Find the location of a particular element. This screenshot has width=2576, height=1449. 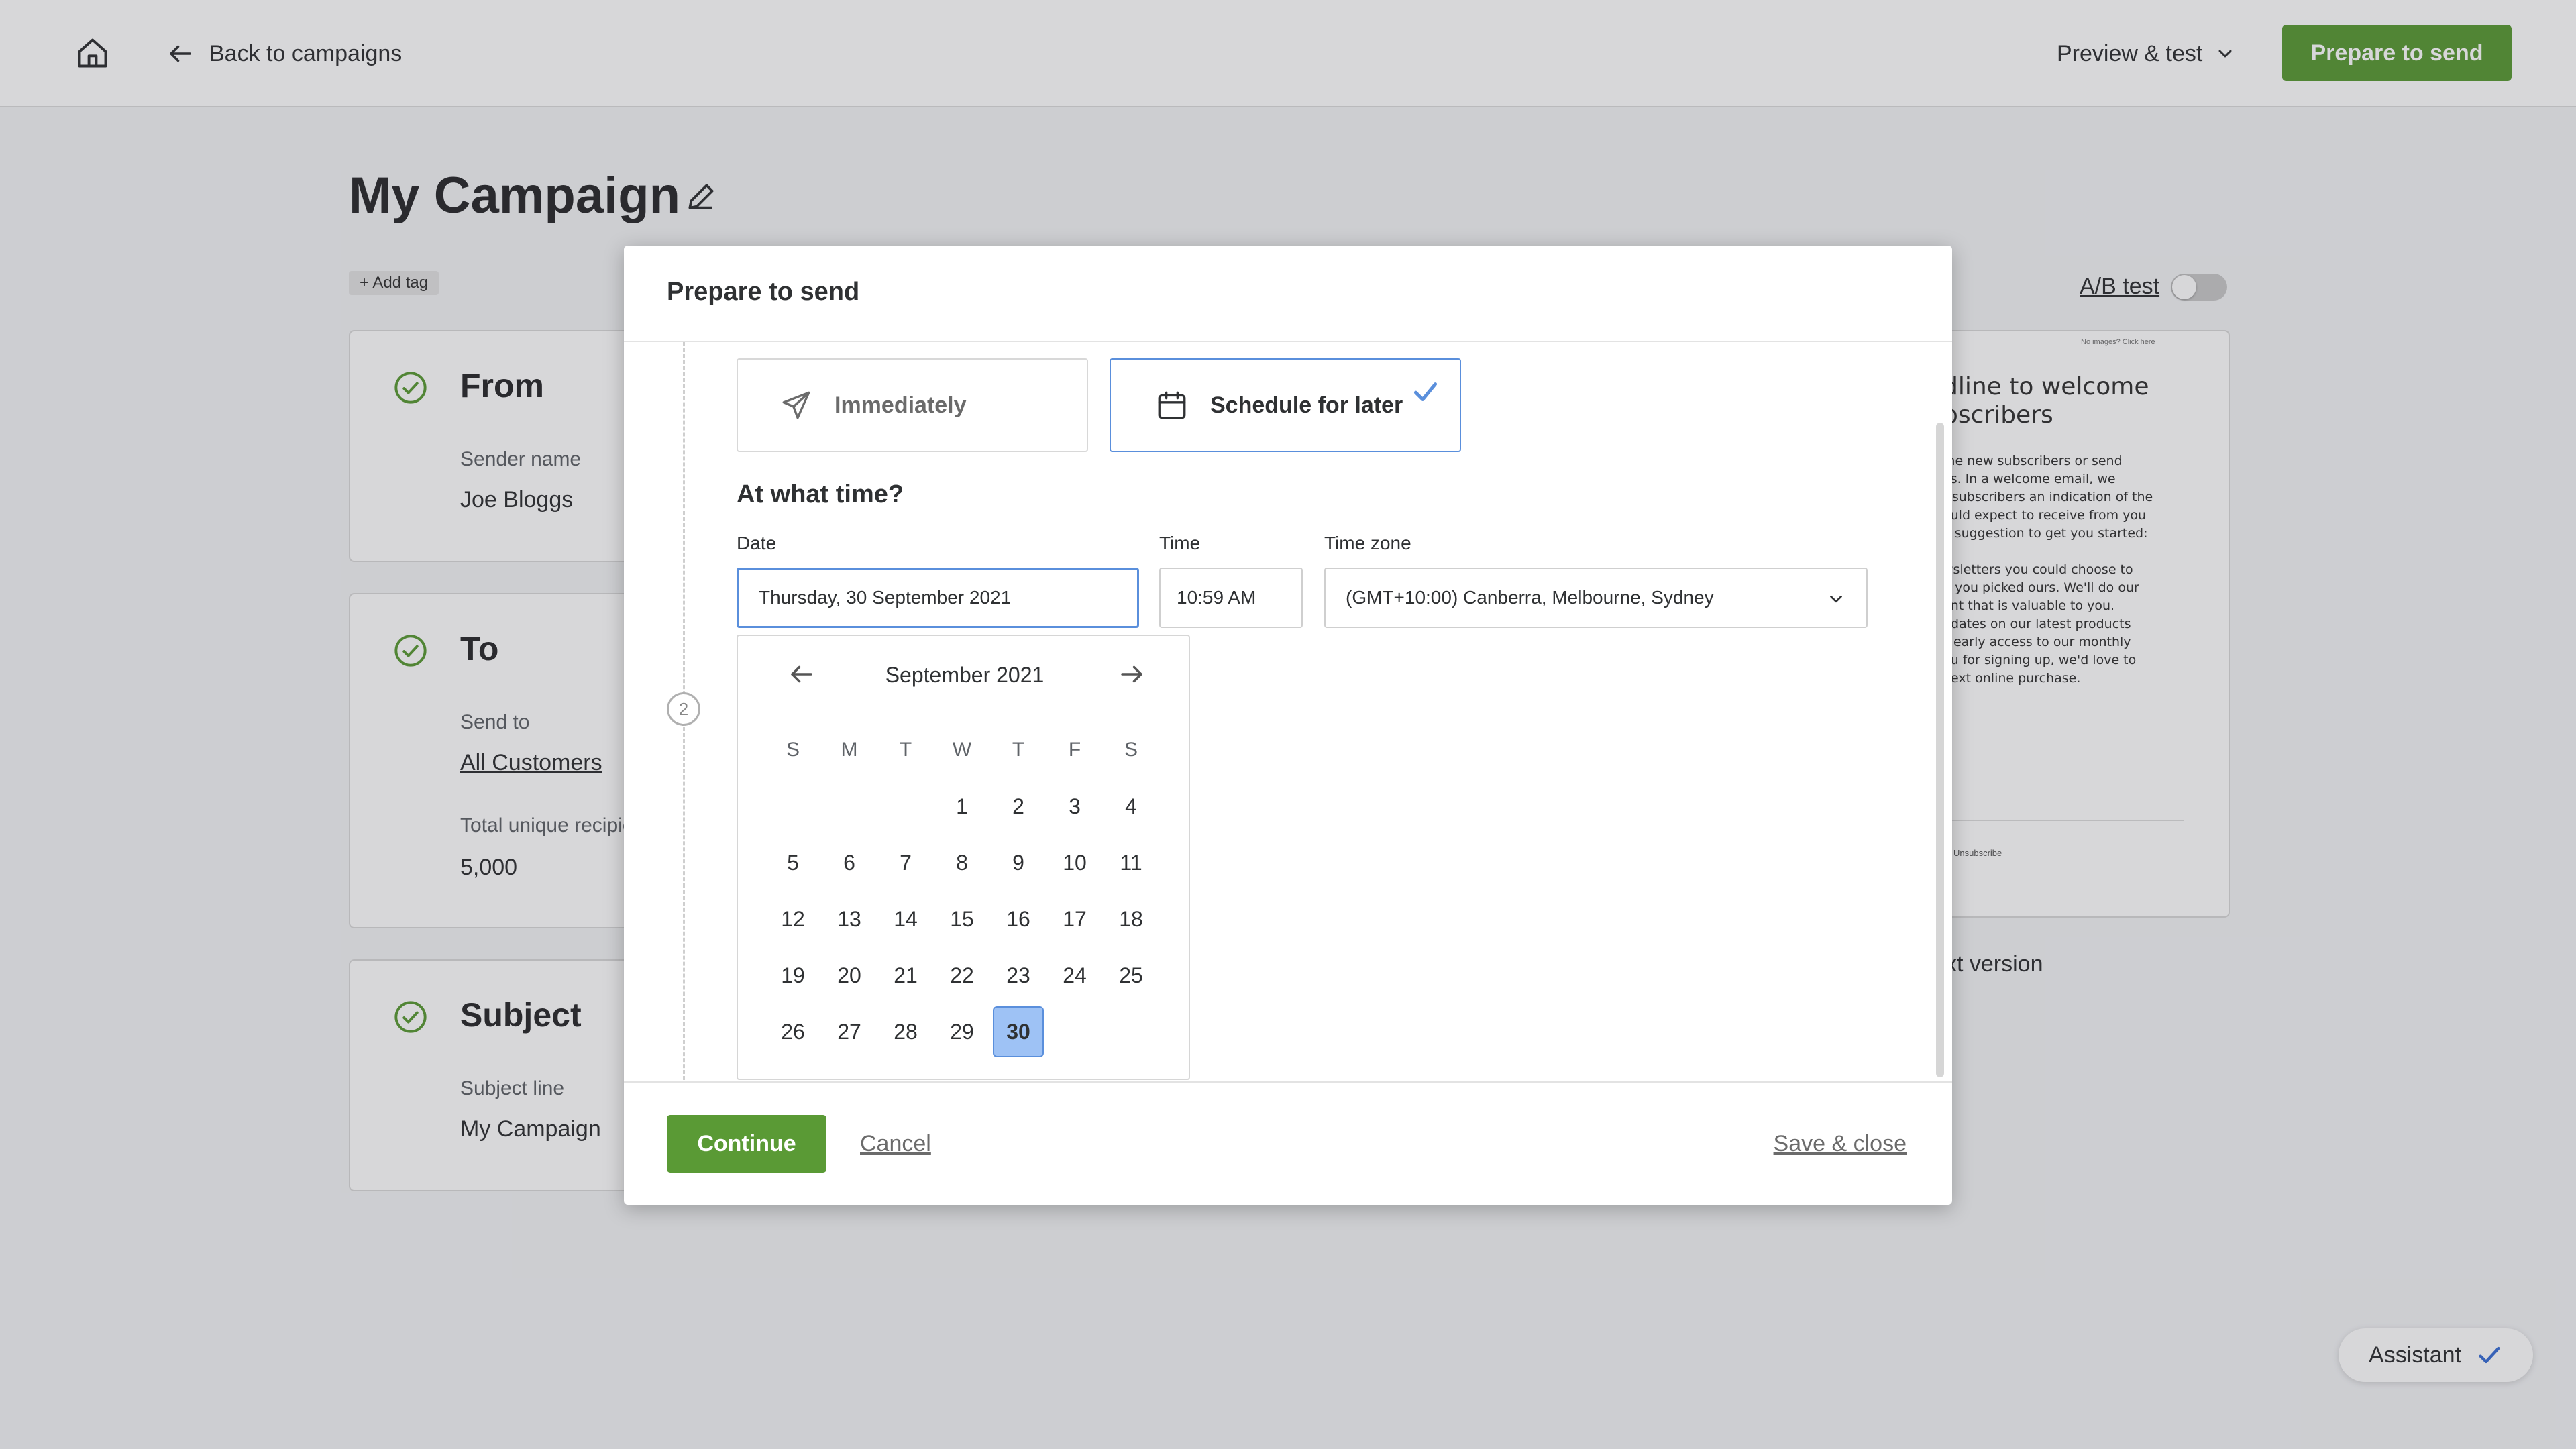

calendar-day: 1 is located at coordinates (962, 806).